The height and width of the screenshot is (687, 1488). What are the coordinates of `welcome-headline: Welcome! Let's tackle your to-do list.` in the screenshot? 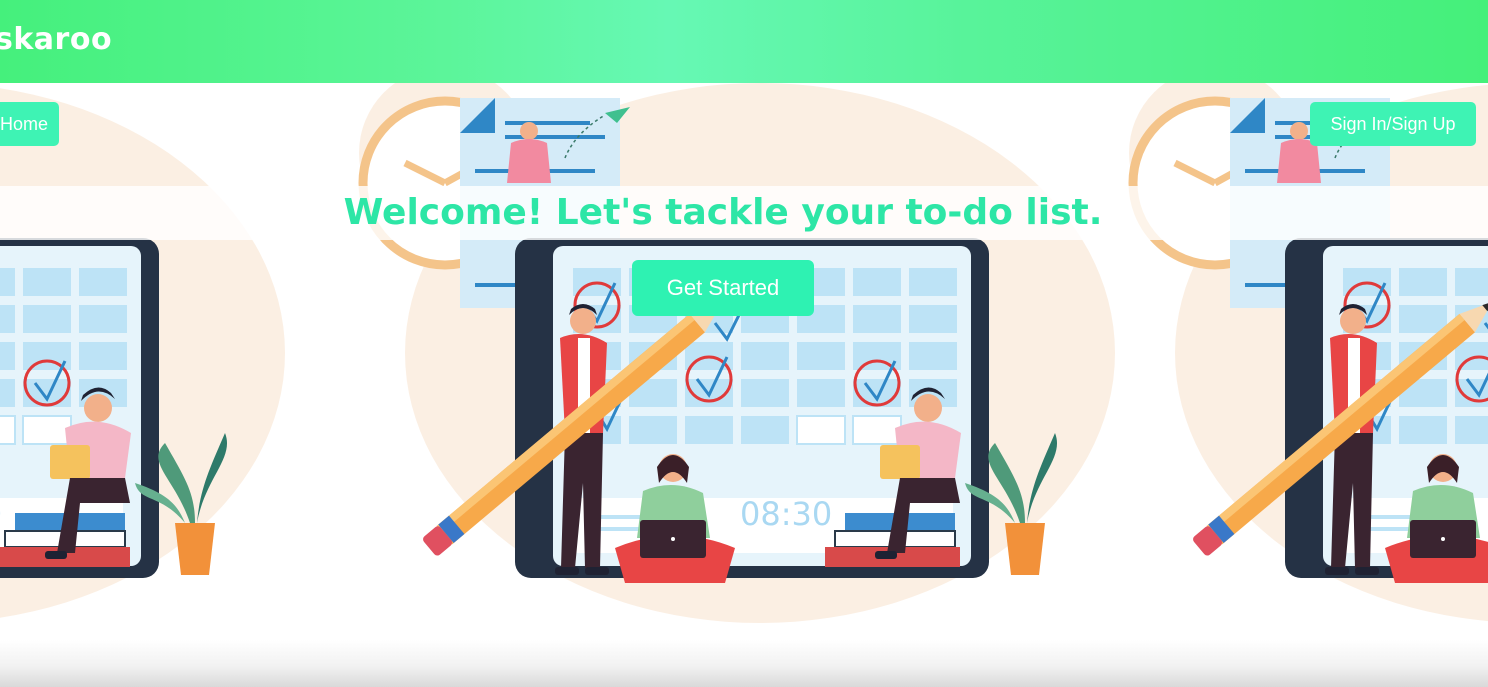 It's located at (723, 212).